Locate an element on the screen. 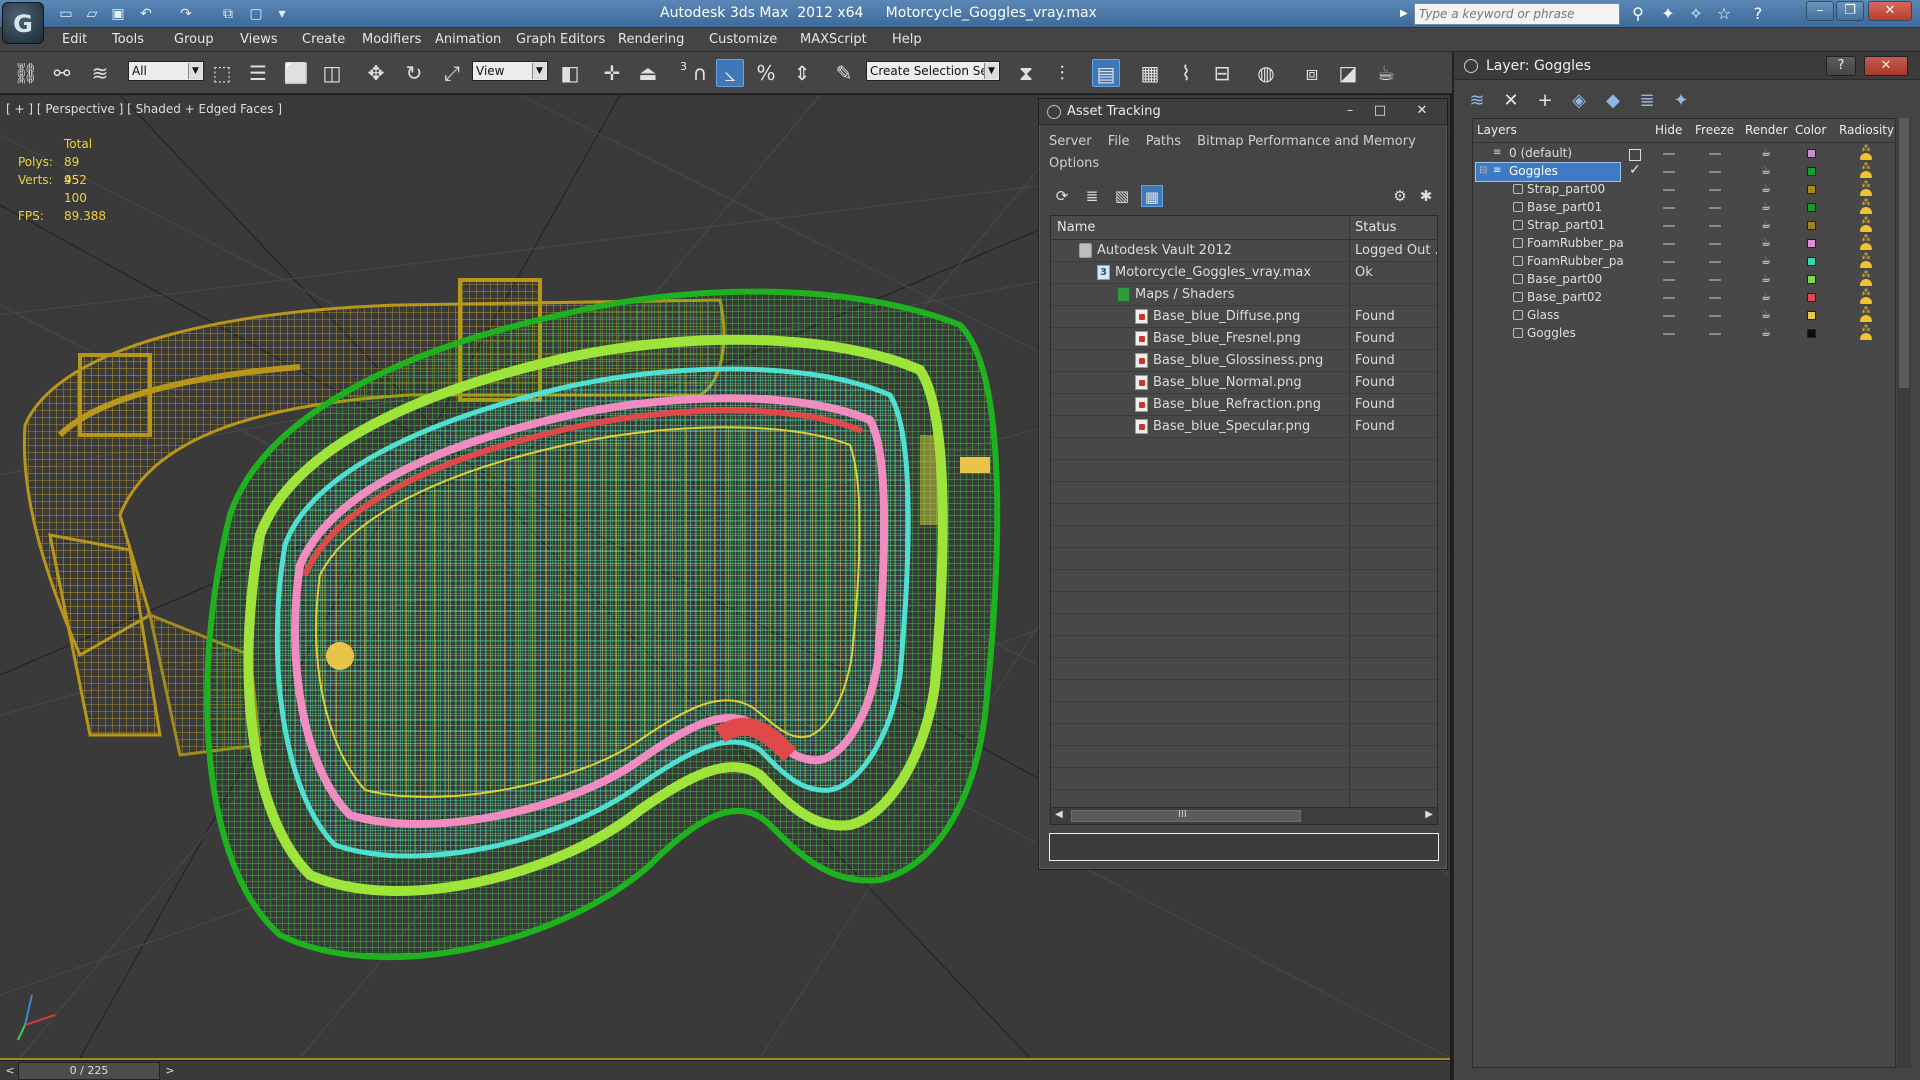 This screenshot has width=1920, height=1080. save-icon: ▣ is located at coordinates (118, 14).